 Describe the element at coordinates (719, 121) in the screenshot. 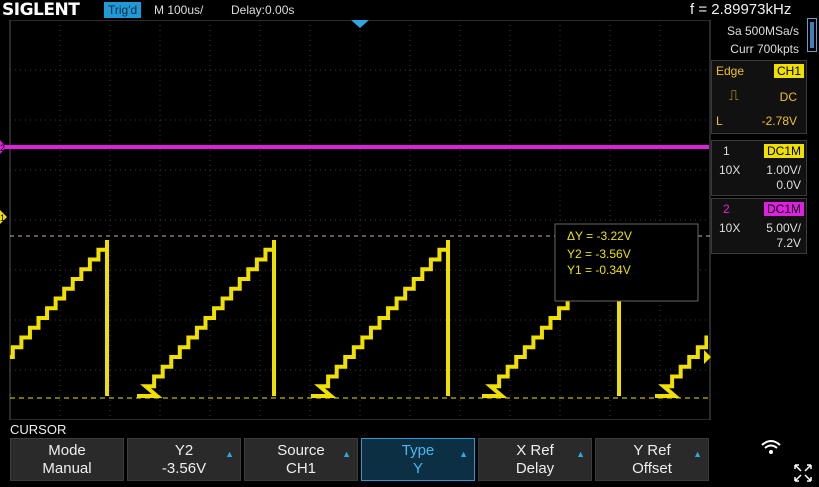

I see `trigger-level-label: L` at that location.